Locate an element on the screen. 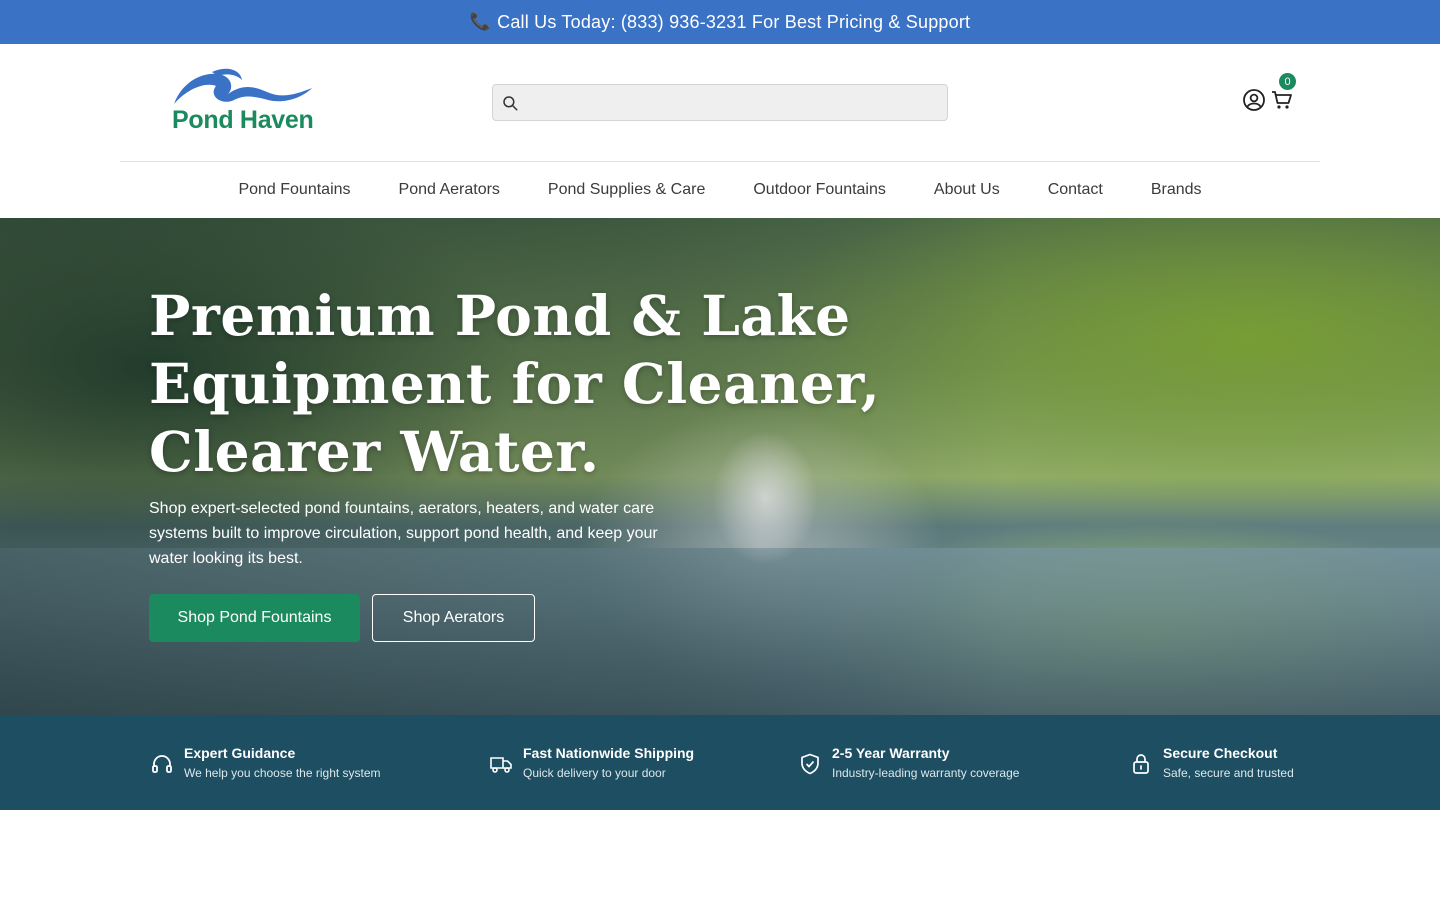 This screenshot has height=900, width=1440. feature-title: Fast Nationwide Shipping is located at coordinates (609, 753).